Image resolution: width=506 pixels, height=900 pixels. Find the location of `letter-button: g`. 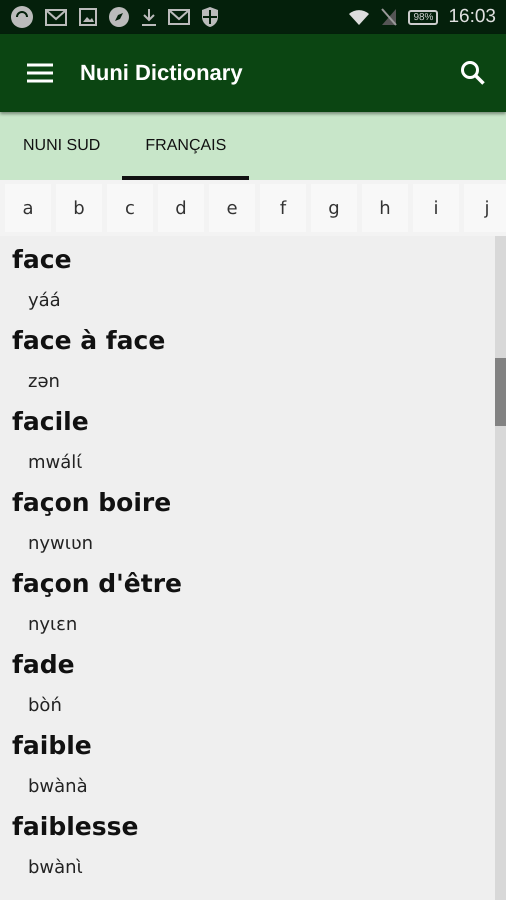

letter-button: g is located at coordinates (334, 208).